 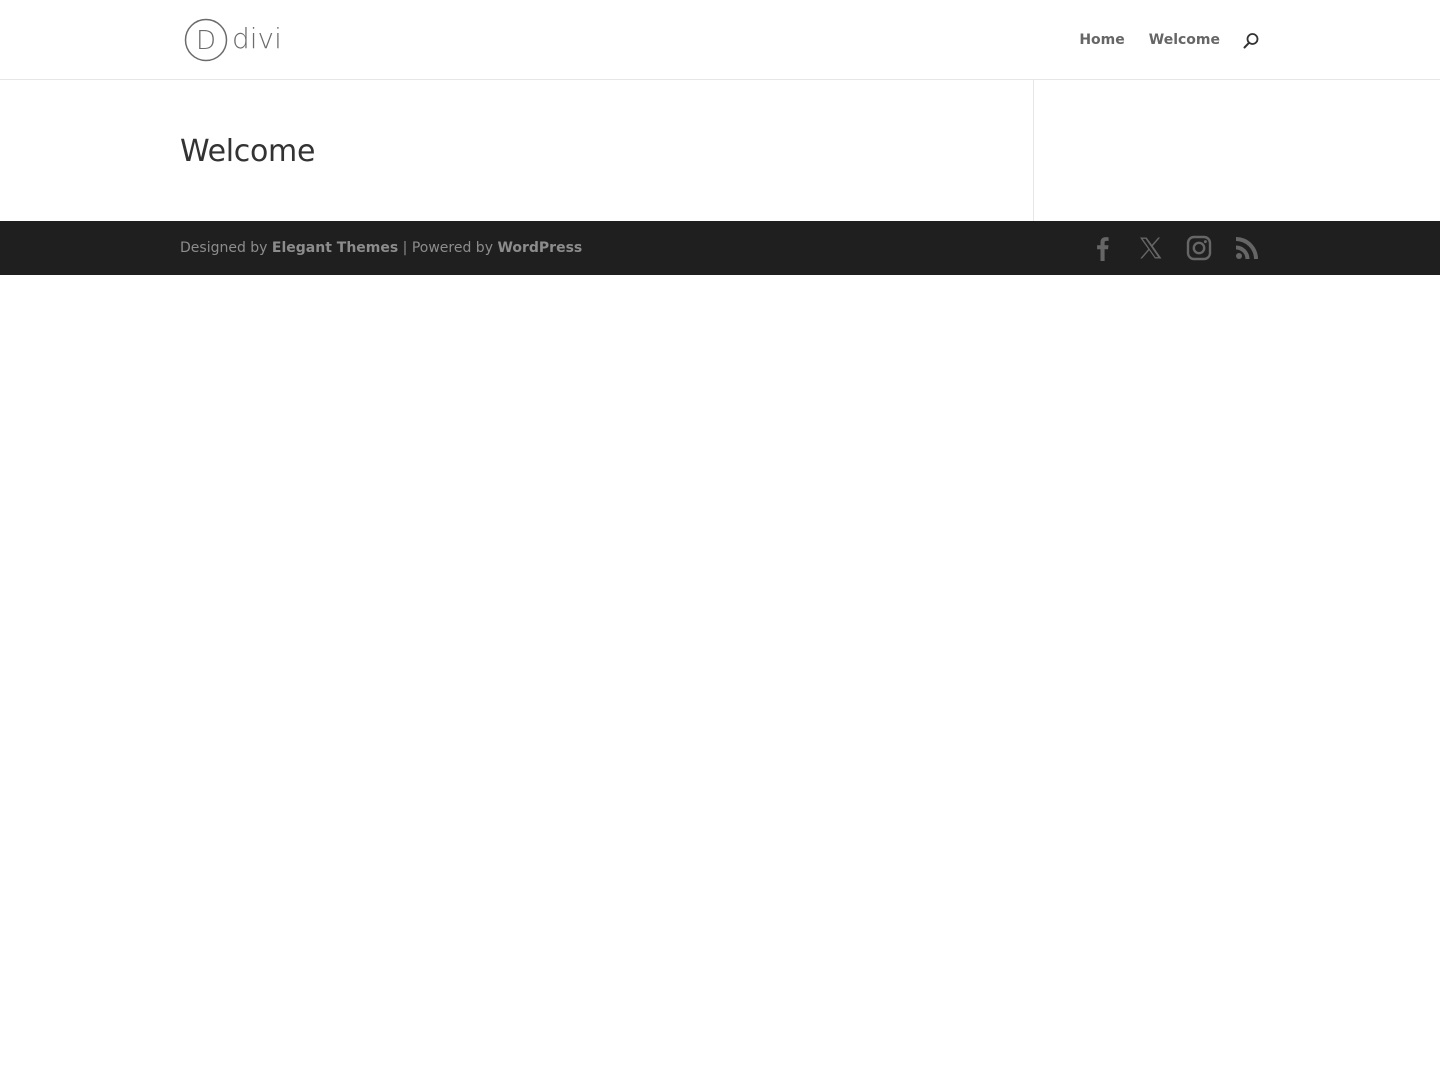 I want to click on main-nav: Home Welcome, so click(x=1169, y=40).